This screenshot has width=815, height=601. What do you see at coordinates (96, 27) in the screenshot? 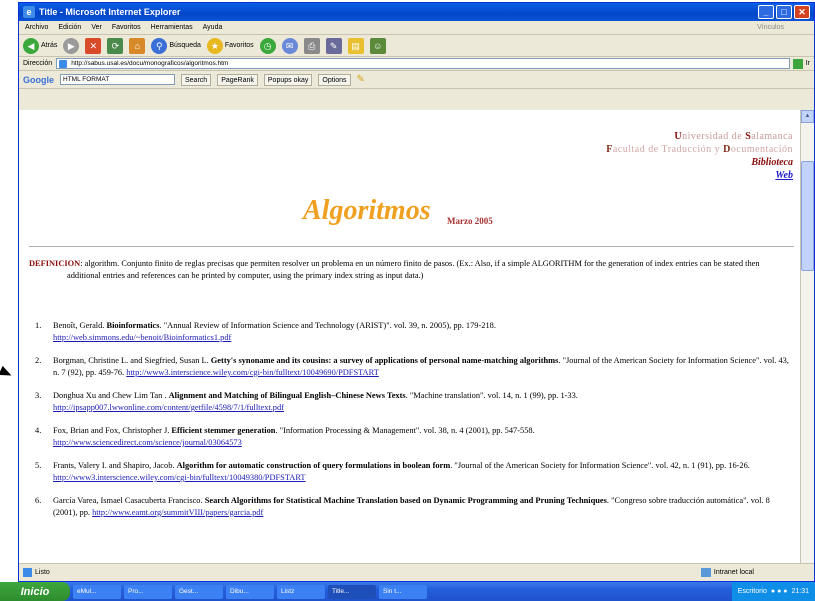
I see `menu-ver: Ver` at bounding box center [96, 27].